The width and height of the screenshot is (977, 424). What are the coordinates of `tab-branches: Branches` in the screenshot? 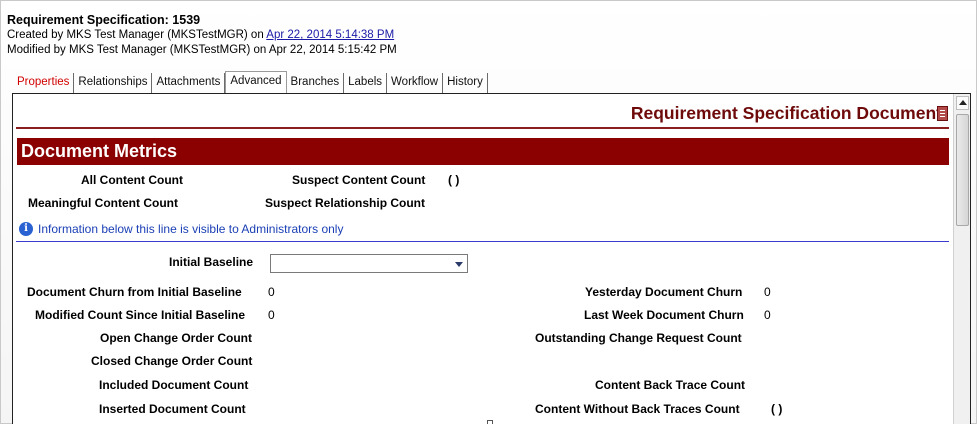 It's located at (316, 83).